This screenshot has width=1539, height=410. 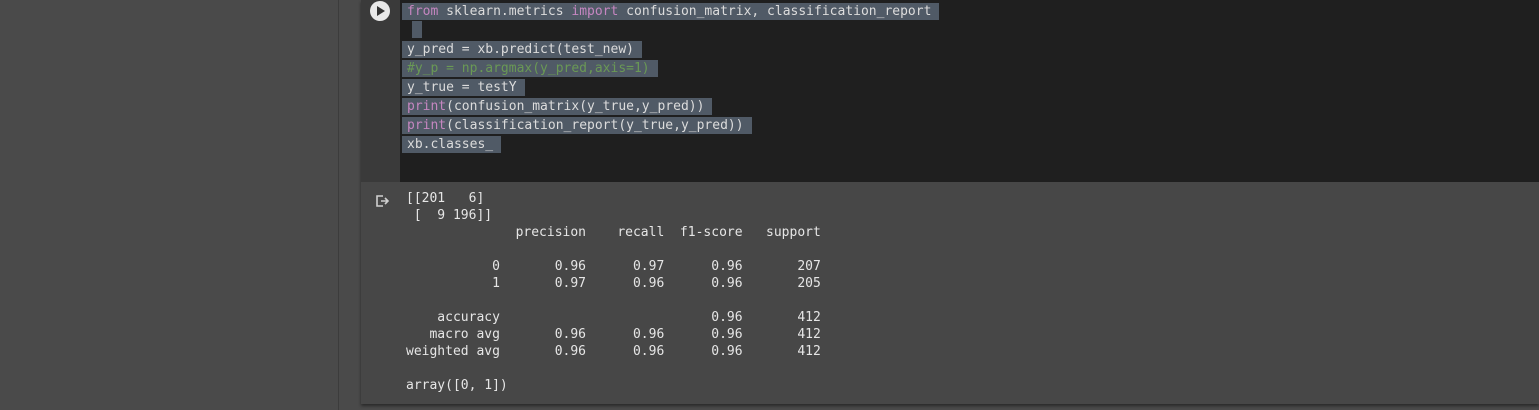 I want to click on code-line: y_true = testY, so click(x=670, y=87).